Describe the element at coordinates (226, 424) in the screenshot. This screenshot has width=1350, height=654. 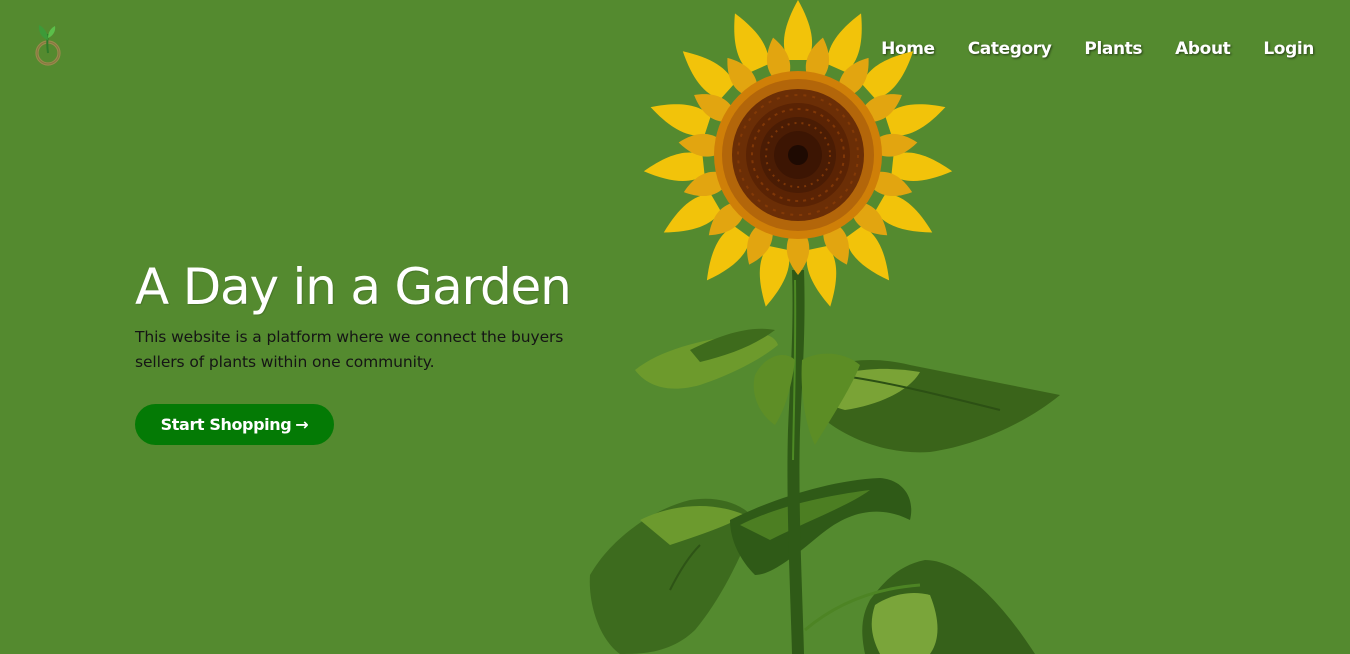
I see `start-shopping-label: Start Shopping` at that location.